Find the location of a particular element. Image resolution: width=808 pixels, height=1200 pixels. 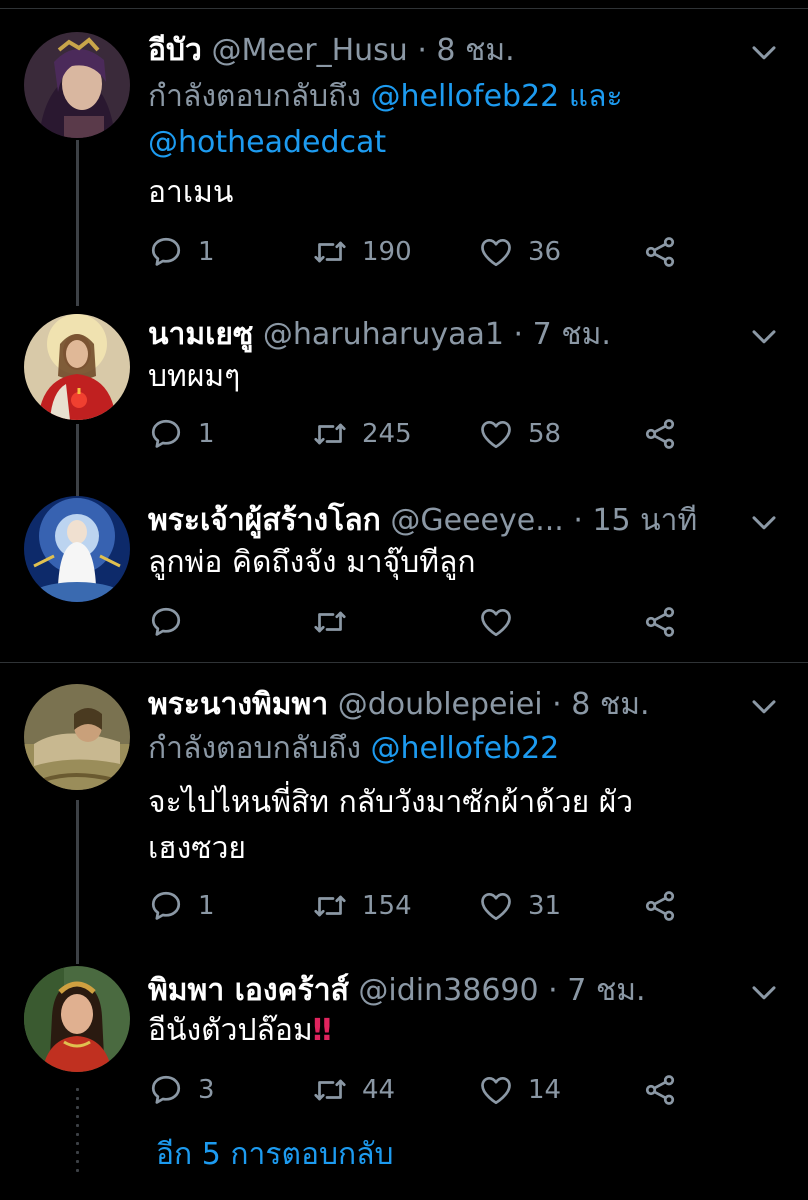

retweet-button: 44 is located at coordinates (353, 1090).